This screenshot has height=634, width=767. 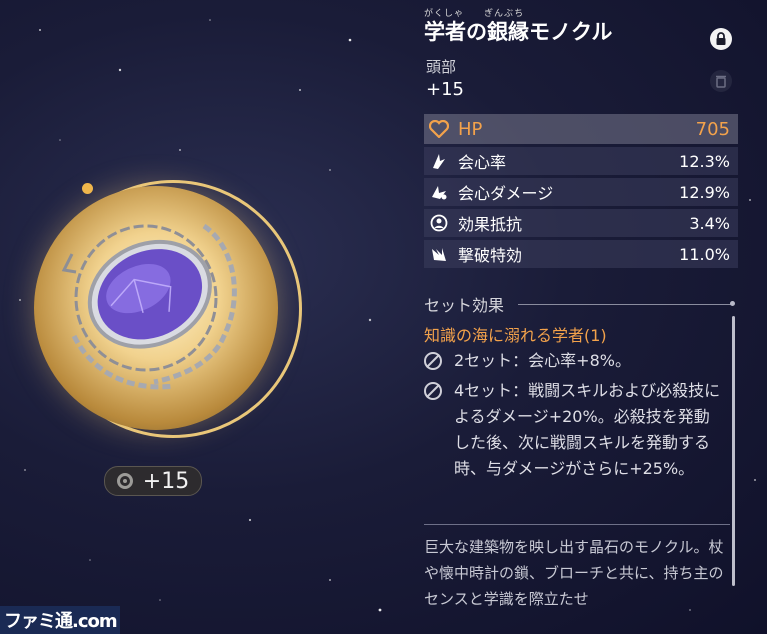 I want to click on sub-stat-row: 会心率 12.3%, so click(x=581, y=161).